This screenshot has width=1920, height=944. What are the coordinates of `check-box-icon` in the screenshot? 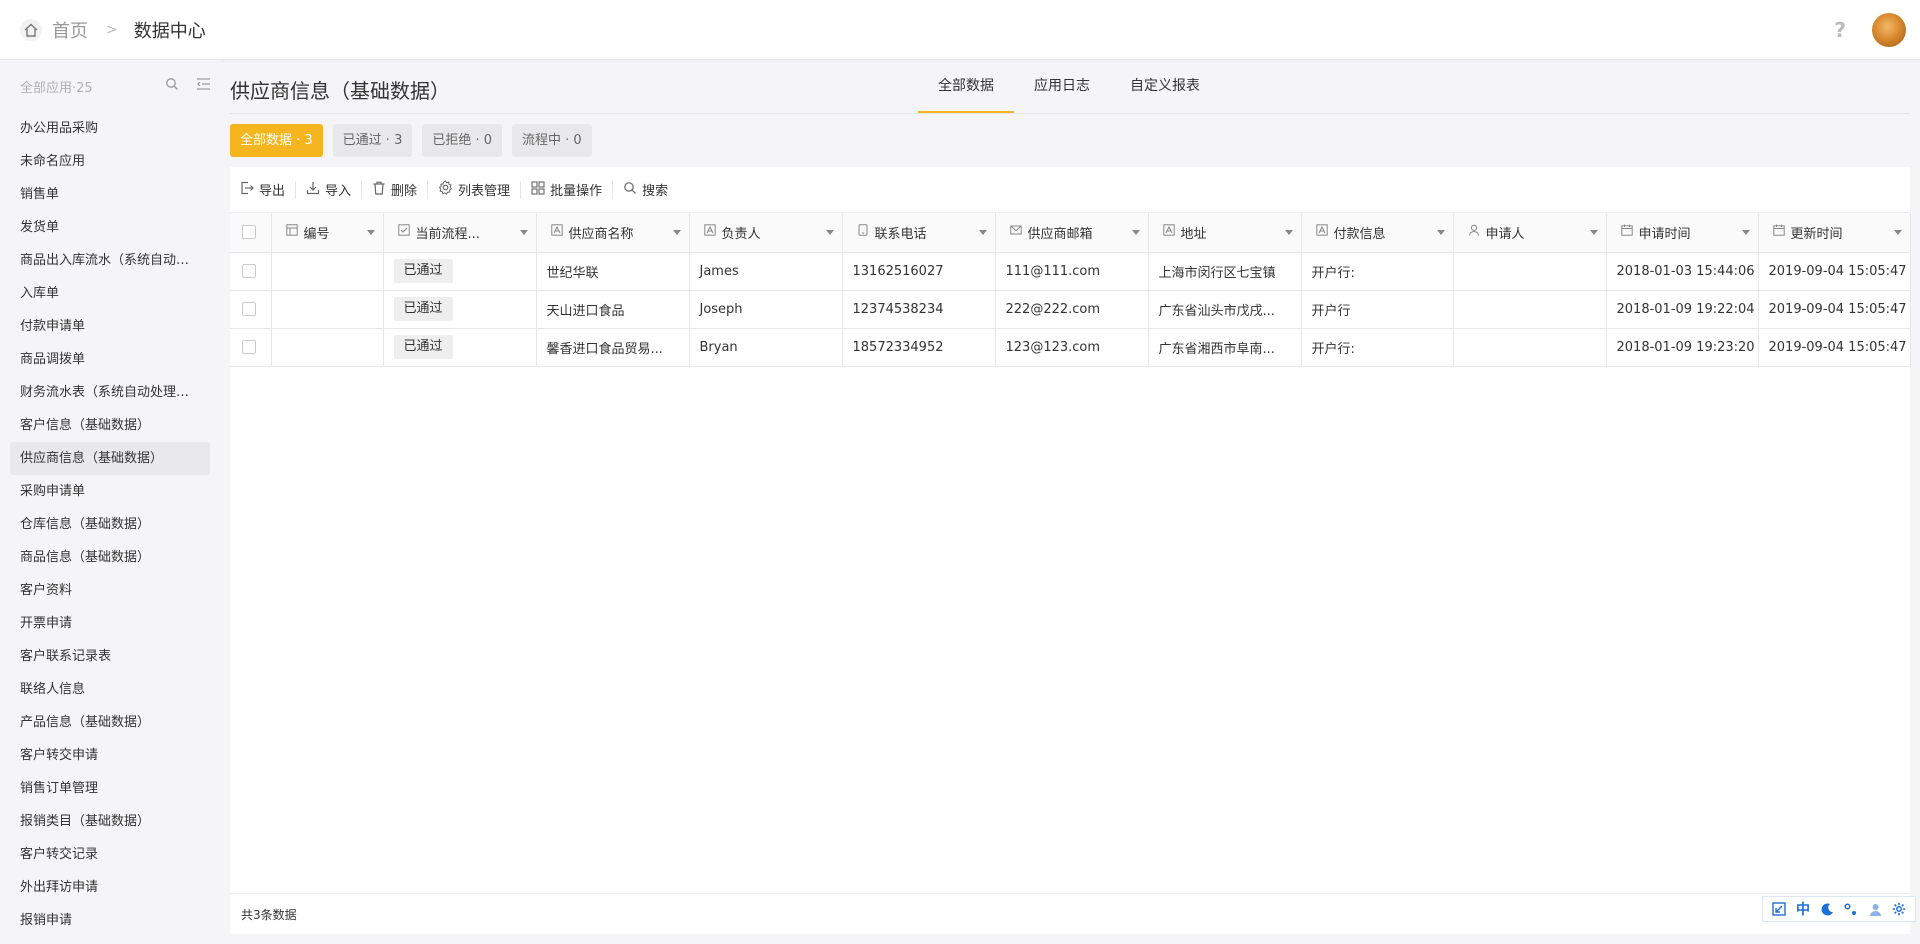 It's located at (406, 232).